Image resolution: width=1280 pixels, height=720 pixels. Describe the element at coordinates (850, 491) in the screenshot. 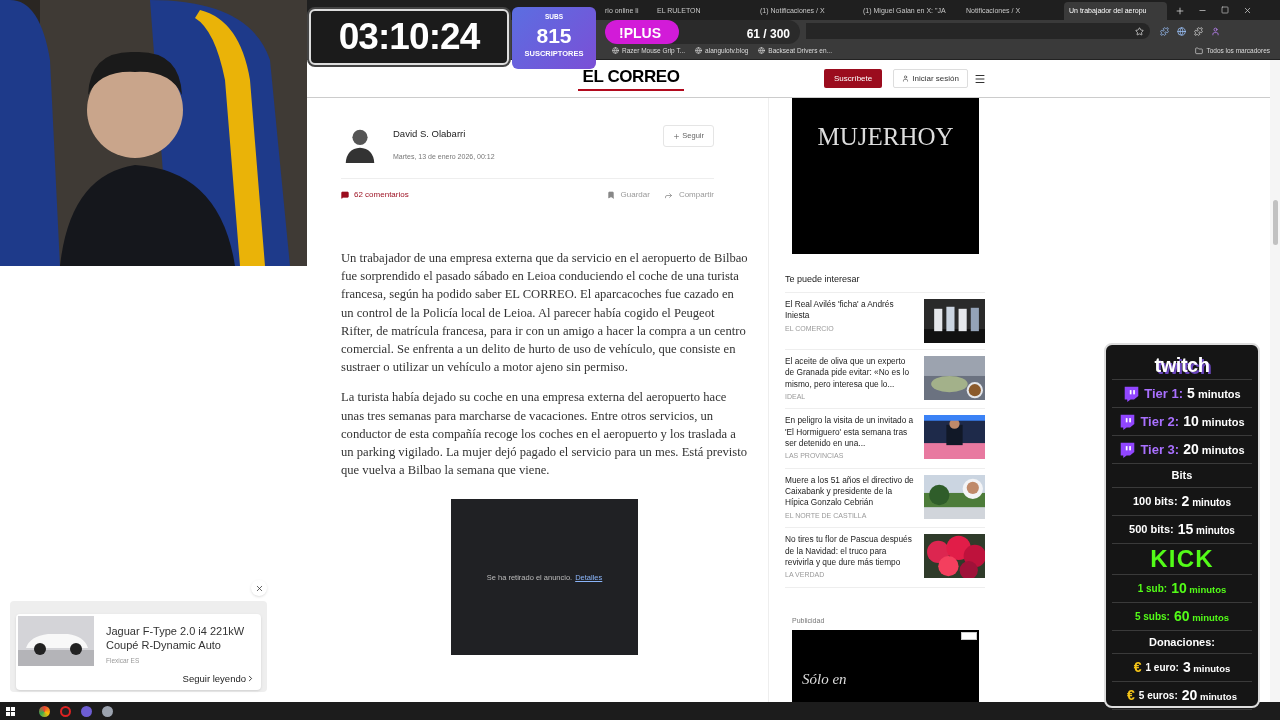

I see `related-article-title: Muere a los 51 años el directivo de Caixabank y presidente de la Hípica Gonzalo Cebrián` at that location.